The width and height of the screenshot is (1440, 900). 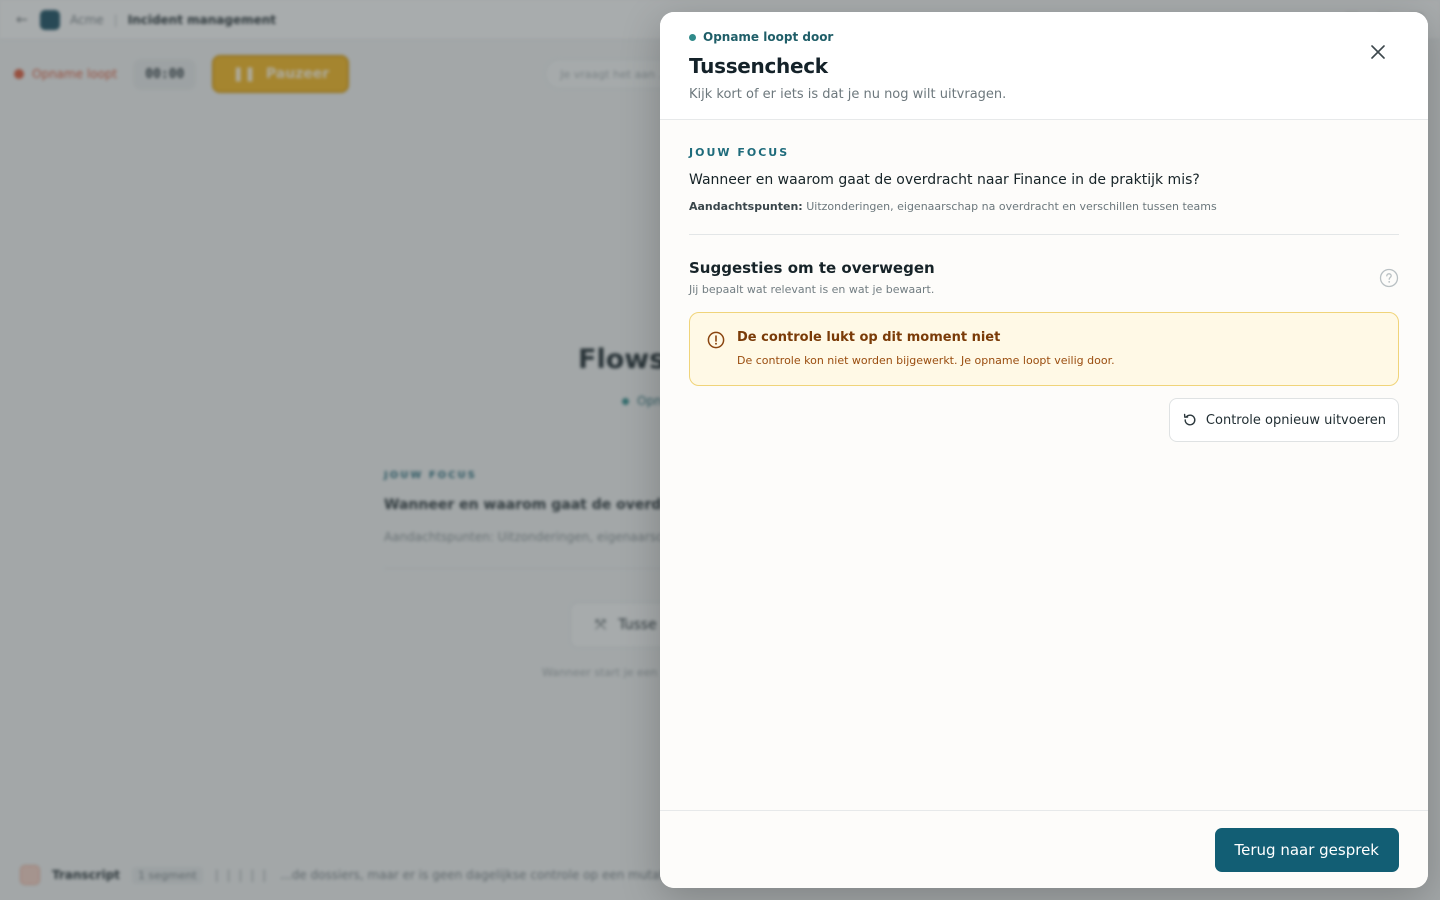 I want to click on status-dot-icon, so click(x=692, y=37).